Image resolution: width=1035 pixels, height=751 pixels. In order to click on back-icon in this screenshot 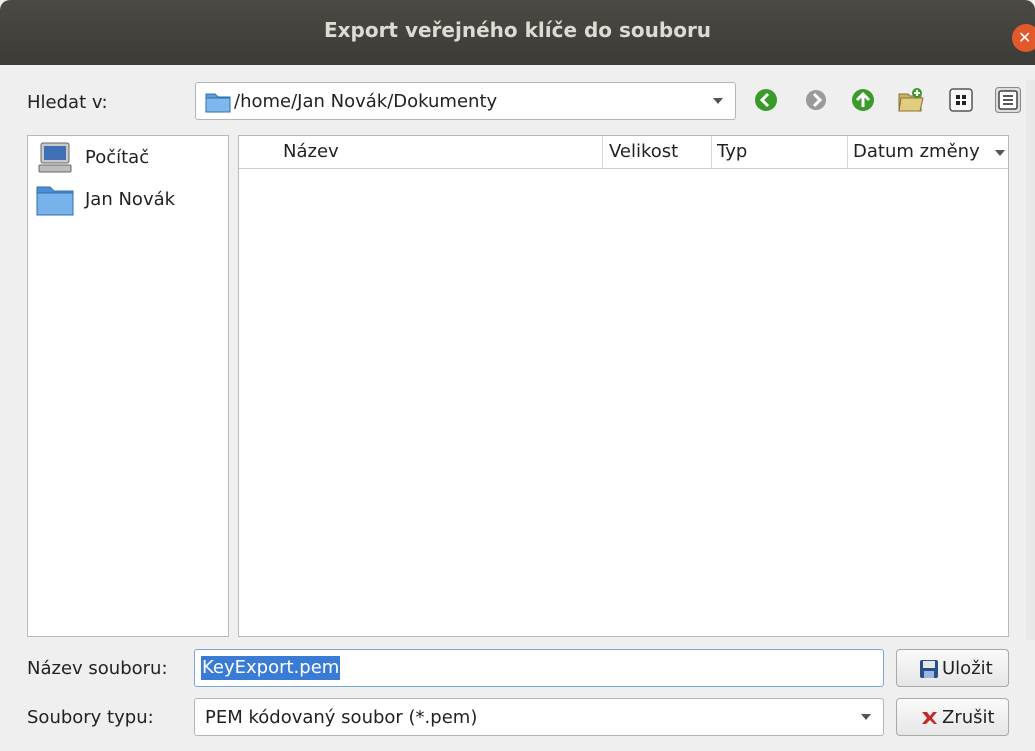, I will do `click(766, 100)`.